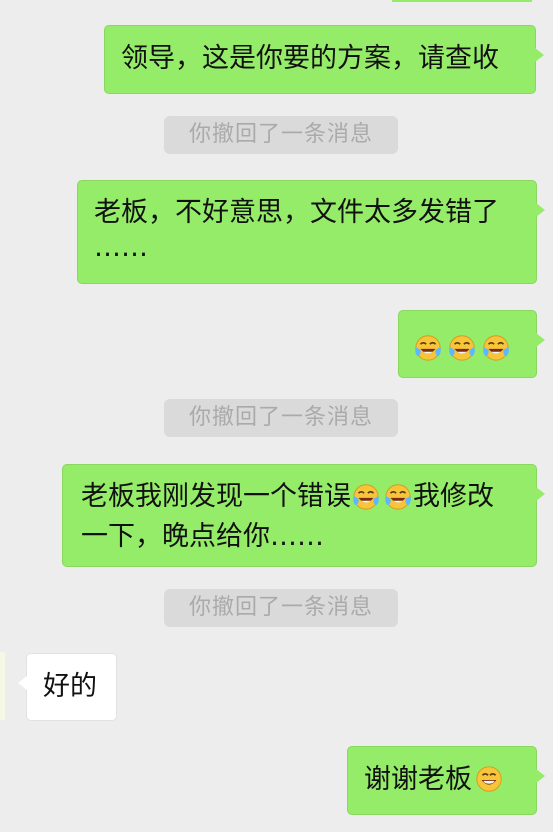 The height and width of the screenshot is (832, 553). I want to click on message-bubble-sent, so click(471, 344).